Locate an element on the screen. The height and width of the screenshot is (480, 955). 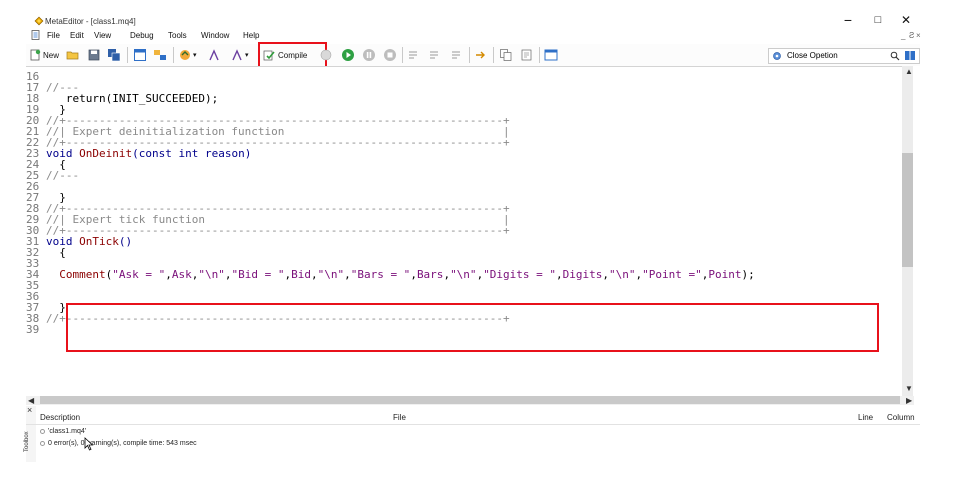
step-over-icon is located at coordinates (435, 55).